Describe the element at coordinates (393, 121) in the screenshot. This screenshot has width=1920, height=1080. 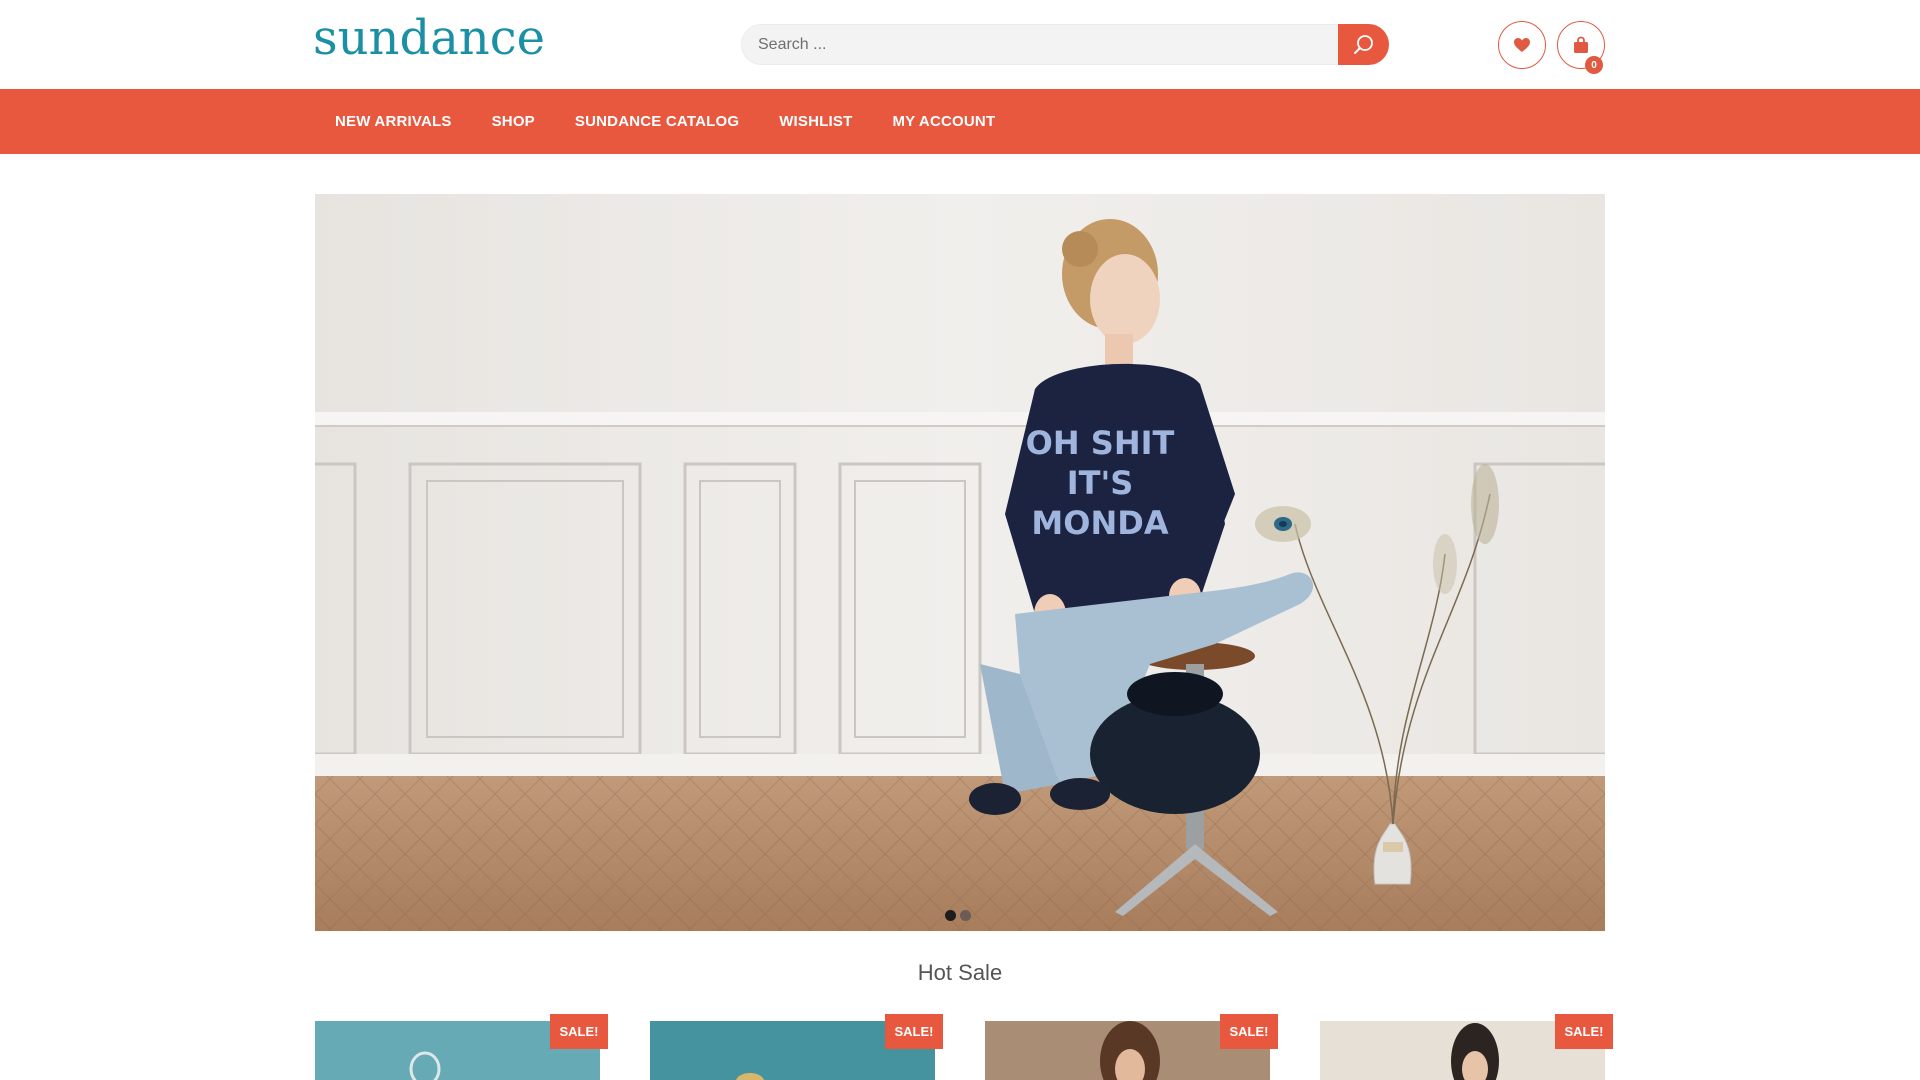
I see `nav-item-new-arrivals: NEW ARRIVALS` at that location.